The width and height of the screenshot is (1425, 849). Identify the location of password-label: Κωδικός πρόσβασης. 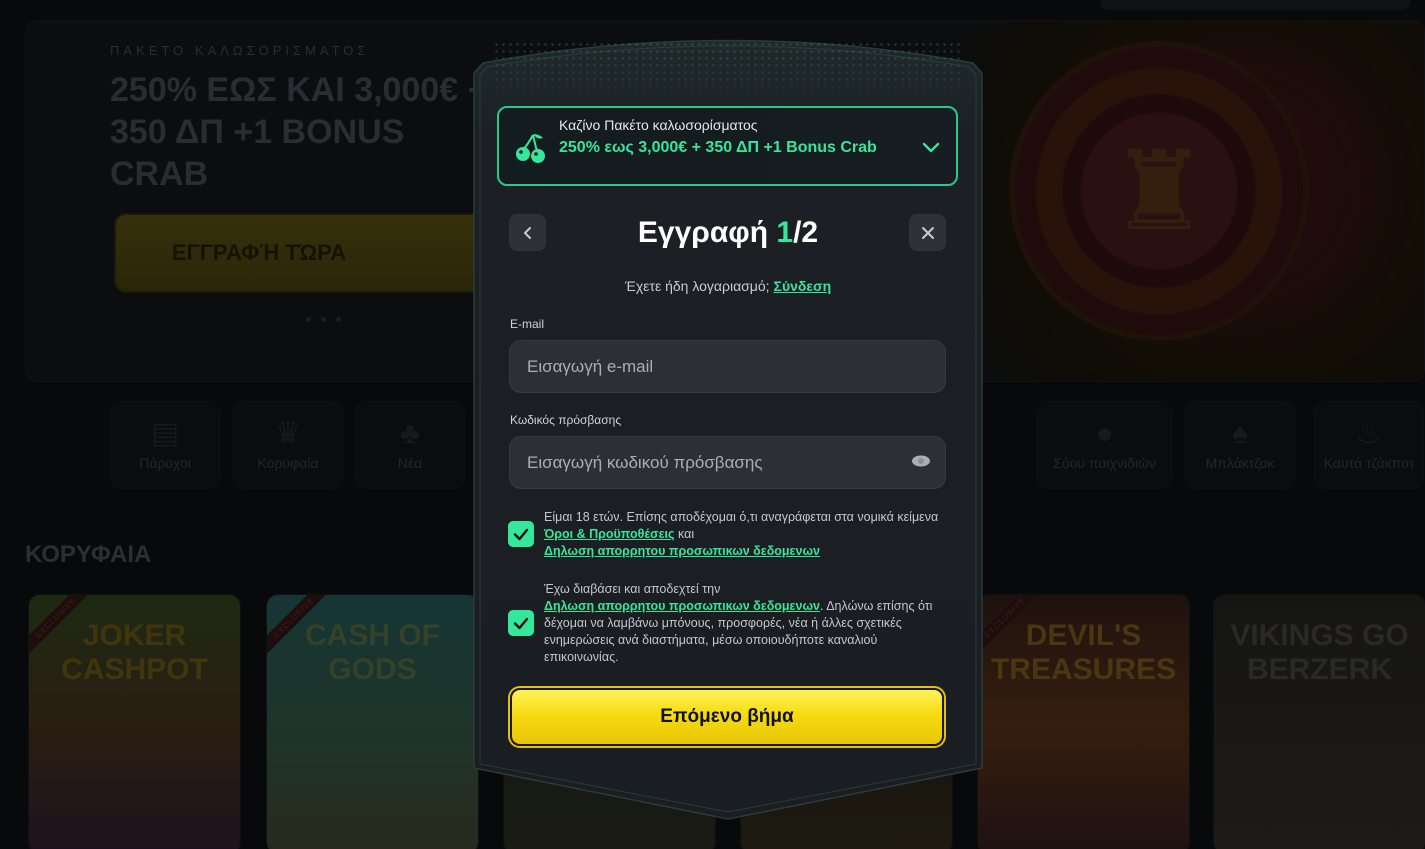
(566, 420).